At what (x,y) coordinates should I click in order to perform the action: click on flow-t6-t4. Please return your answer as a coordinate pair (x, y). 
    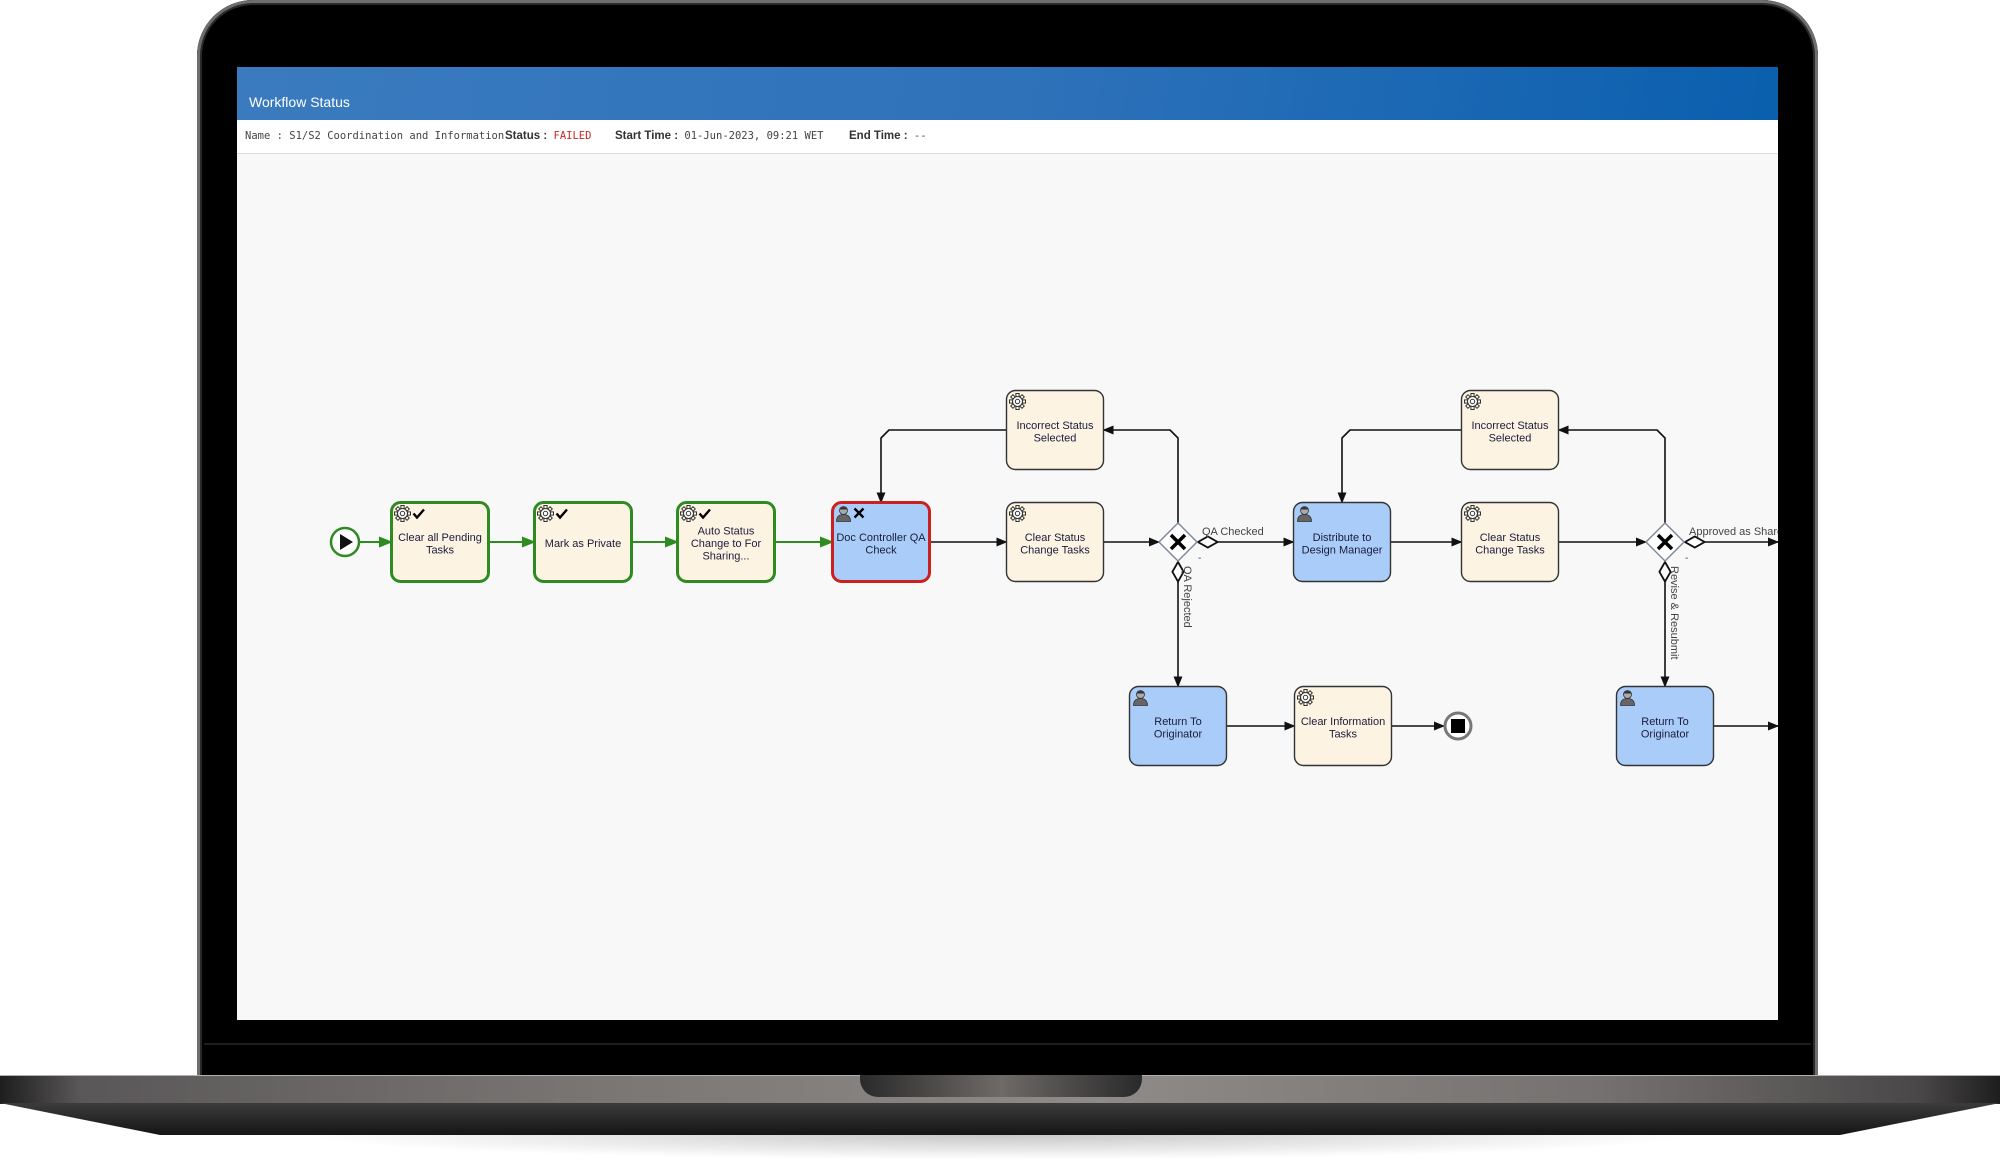
    Looking at the image, I should click on (941, 466).